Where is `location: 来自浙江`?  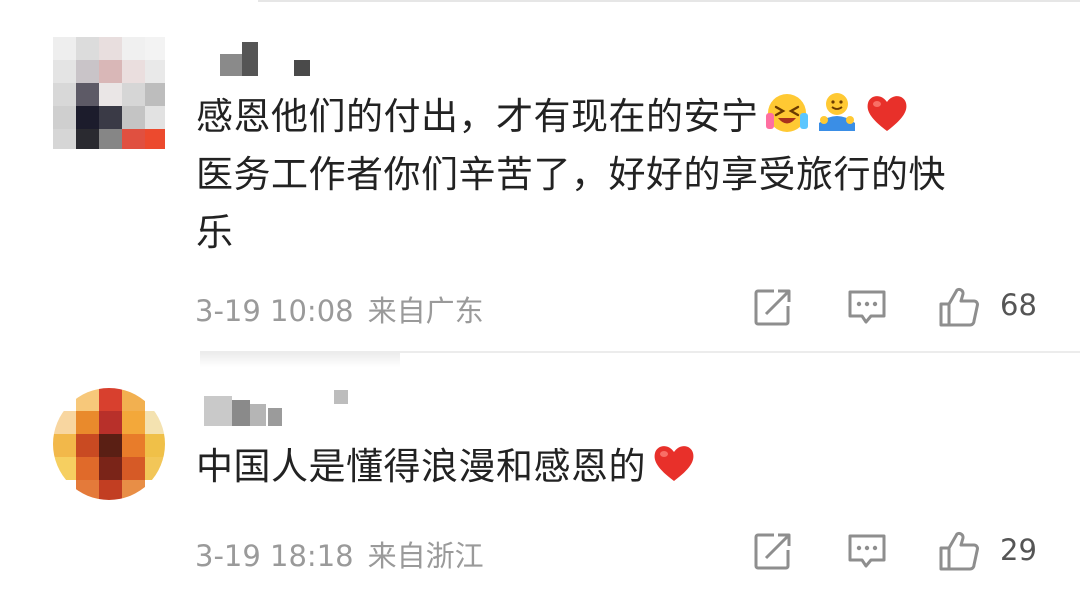
location: 来自浙江 is located at coordinates (425, 556).